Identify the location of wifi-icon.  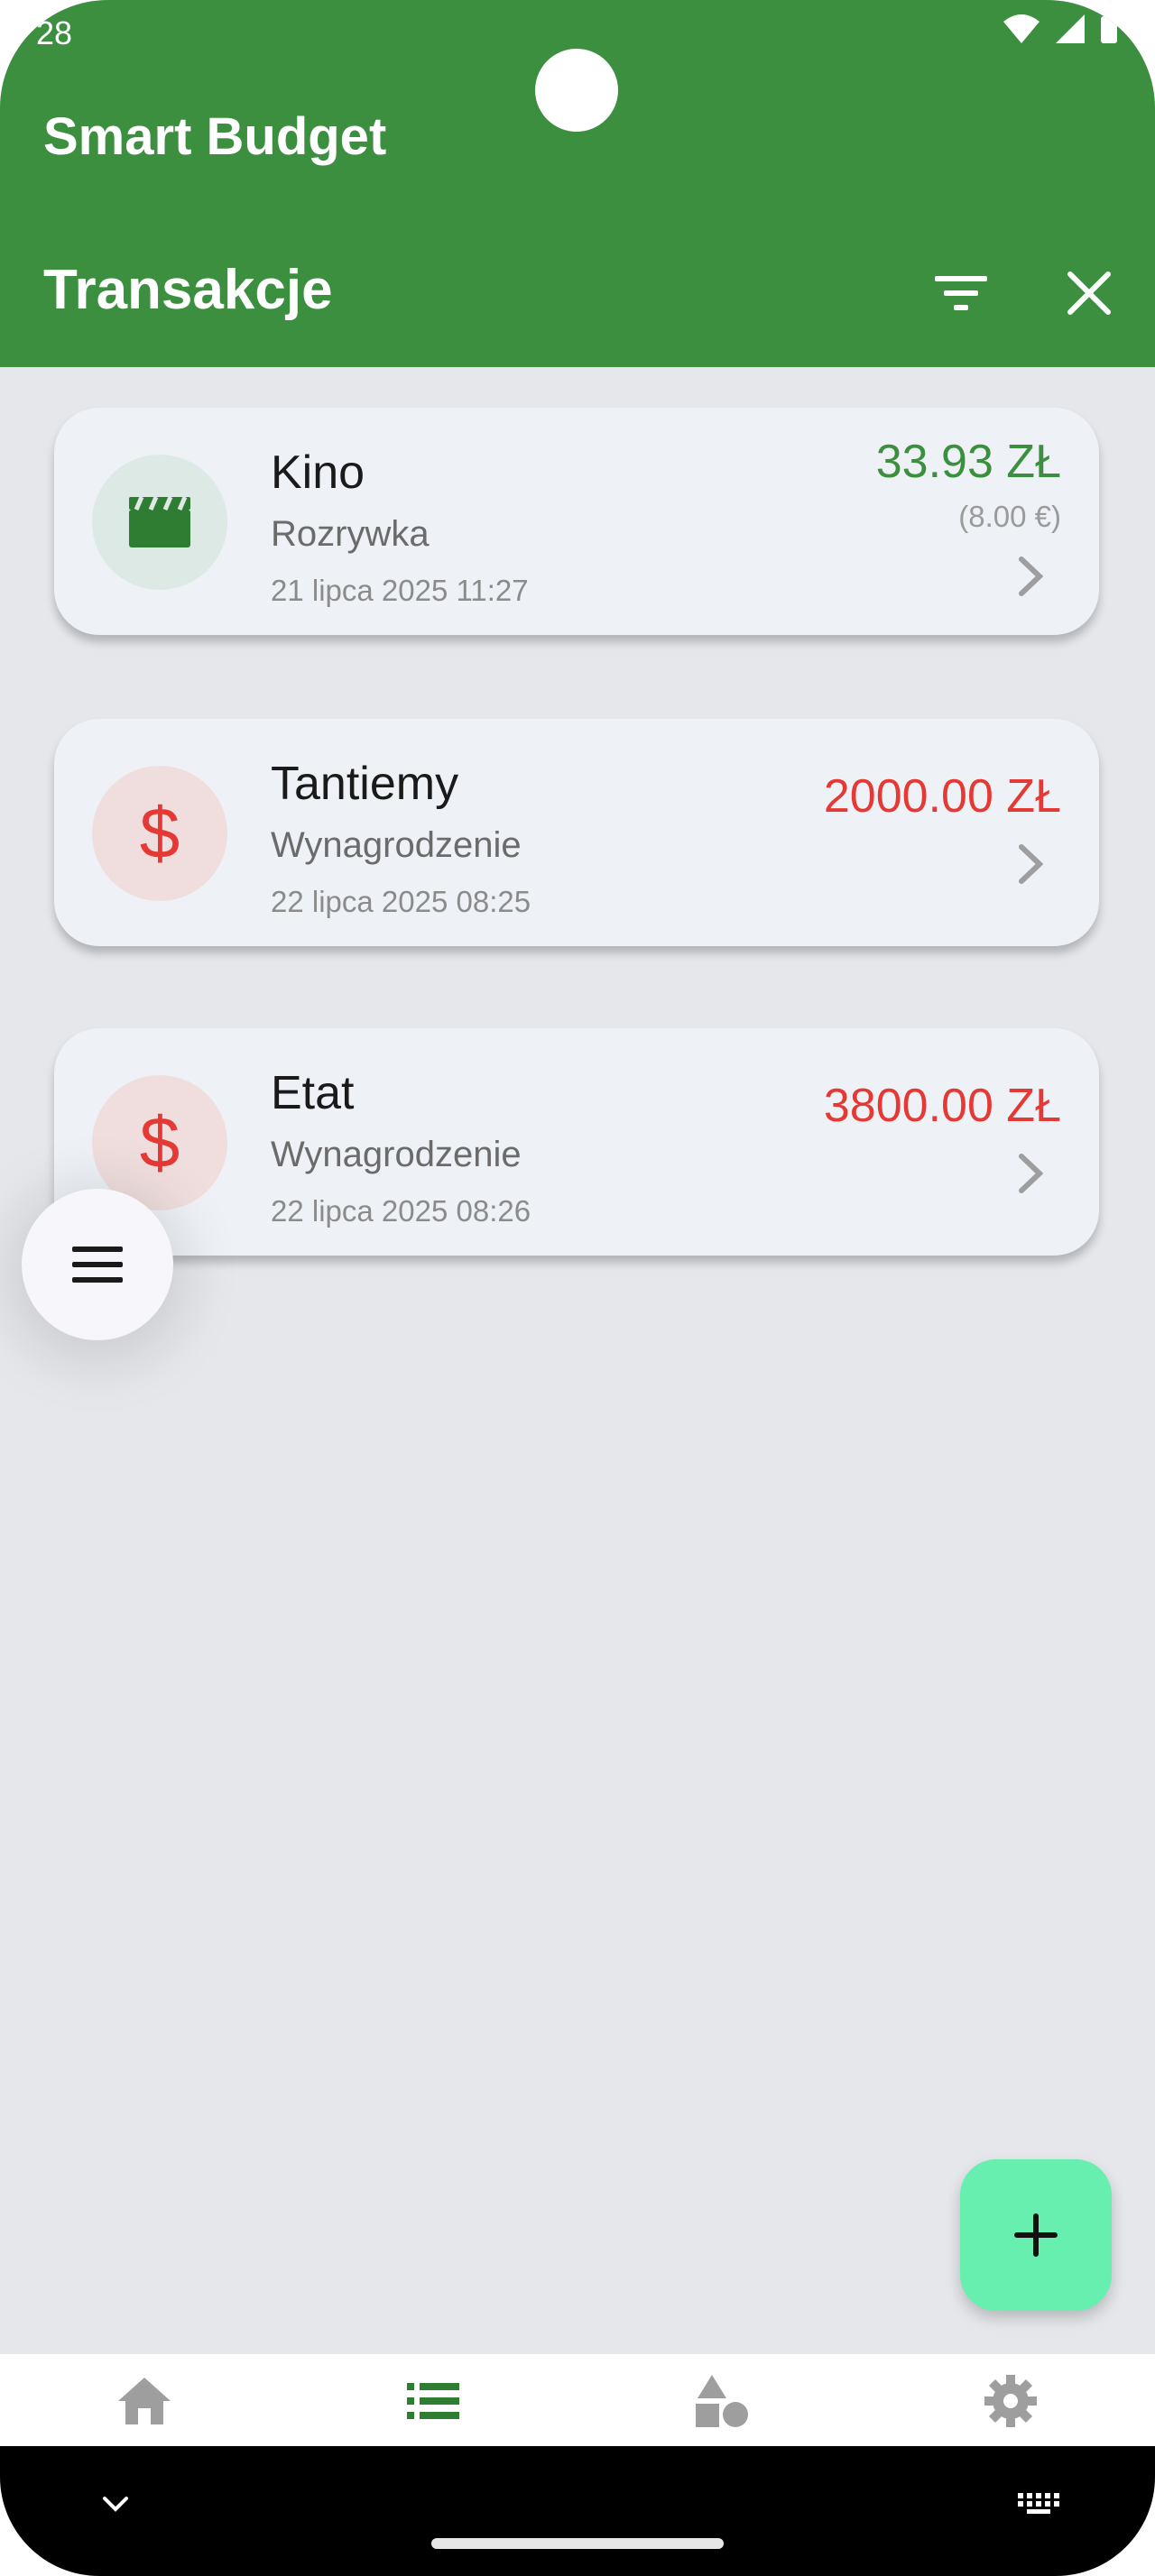
(1021, 29).